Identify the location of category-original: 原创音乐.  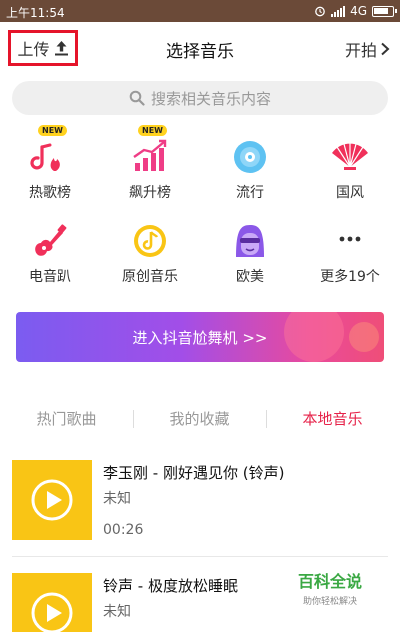
(150, 253).